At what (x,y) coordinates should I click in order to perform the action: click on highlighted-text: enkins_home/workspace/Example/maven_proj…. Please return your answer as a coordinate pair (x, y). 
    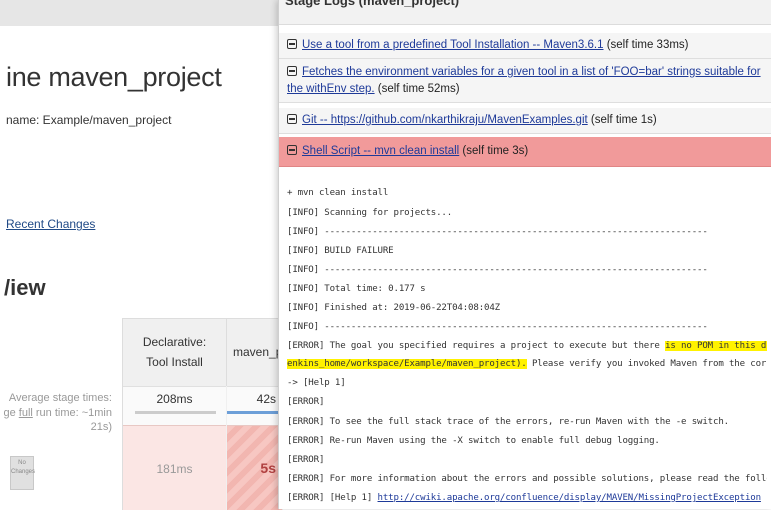
    Looking at the image, I should click on (407, 364).